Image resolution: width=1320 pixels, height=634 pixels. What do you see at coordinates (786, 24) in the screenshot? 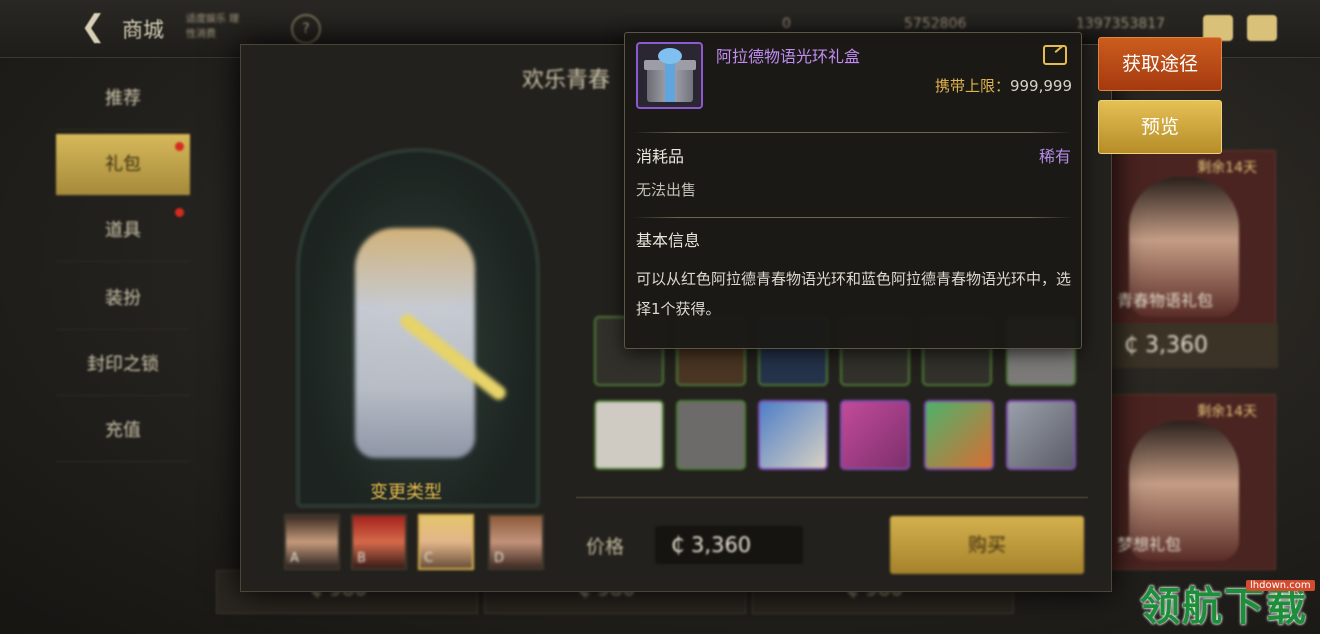
I see `resource-count-1: 0` at bounding box center [786, 24].